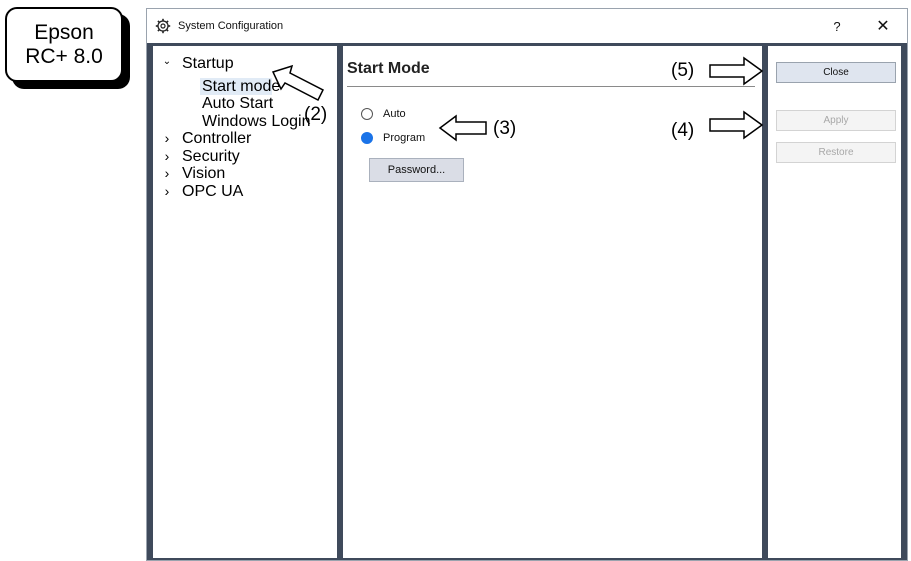  I want to click on title-bar: System Configuration ? ✕, so click(527, 26).